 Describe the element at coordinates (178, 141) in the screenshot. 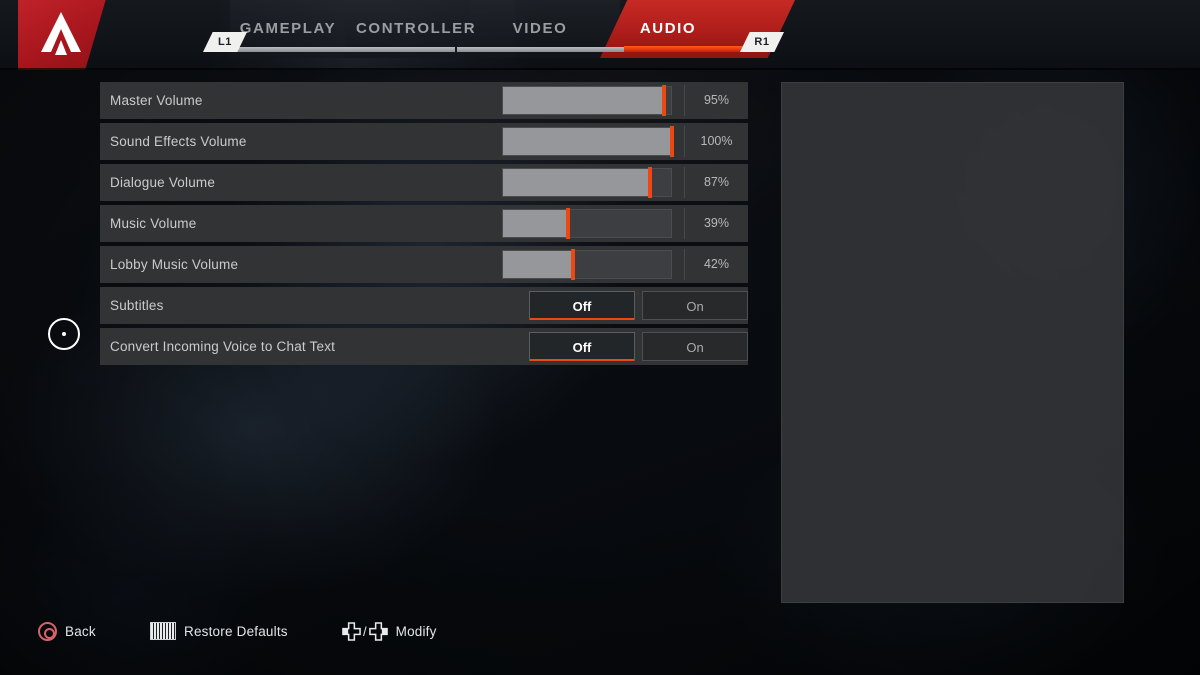

I see `settings-row-label: Sound Effects Volume` at that location.